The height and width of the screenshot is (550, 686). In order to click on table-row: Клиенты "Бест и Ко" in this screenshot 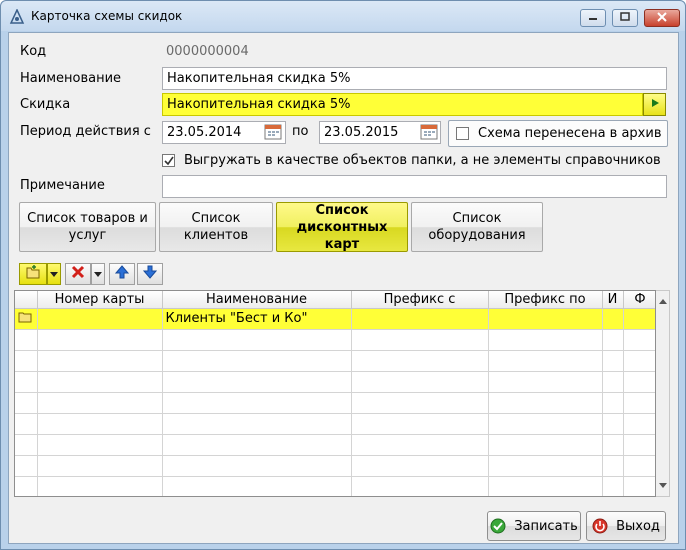, I will do `click(335, 319)`.